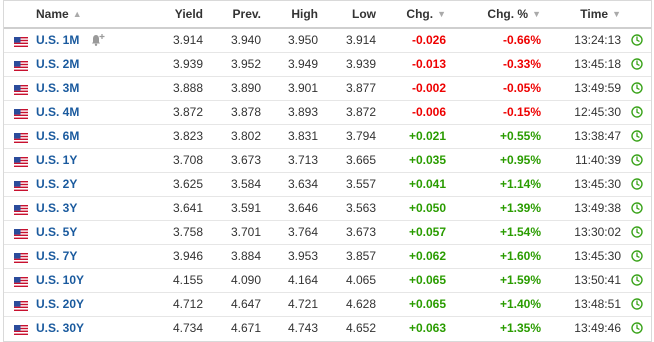  Describe the element at coordinates (187, 184) in the screenshot. I see `yield-value: 3.625` at that location.